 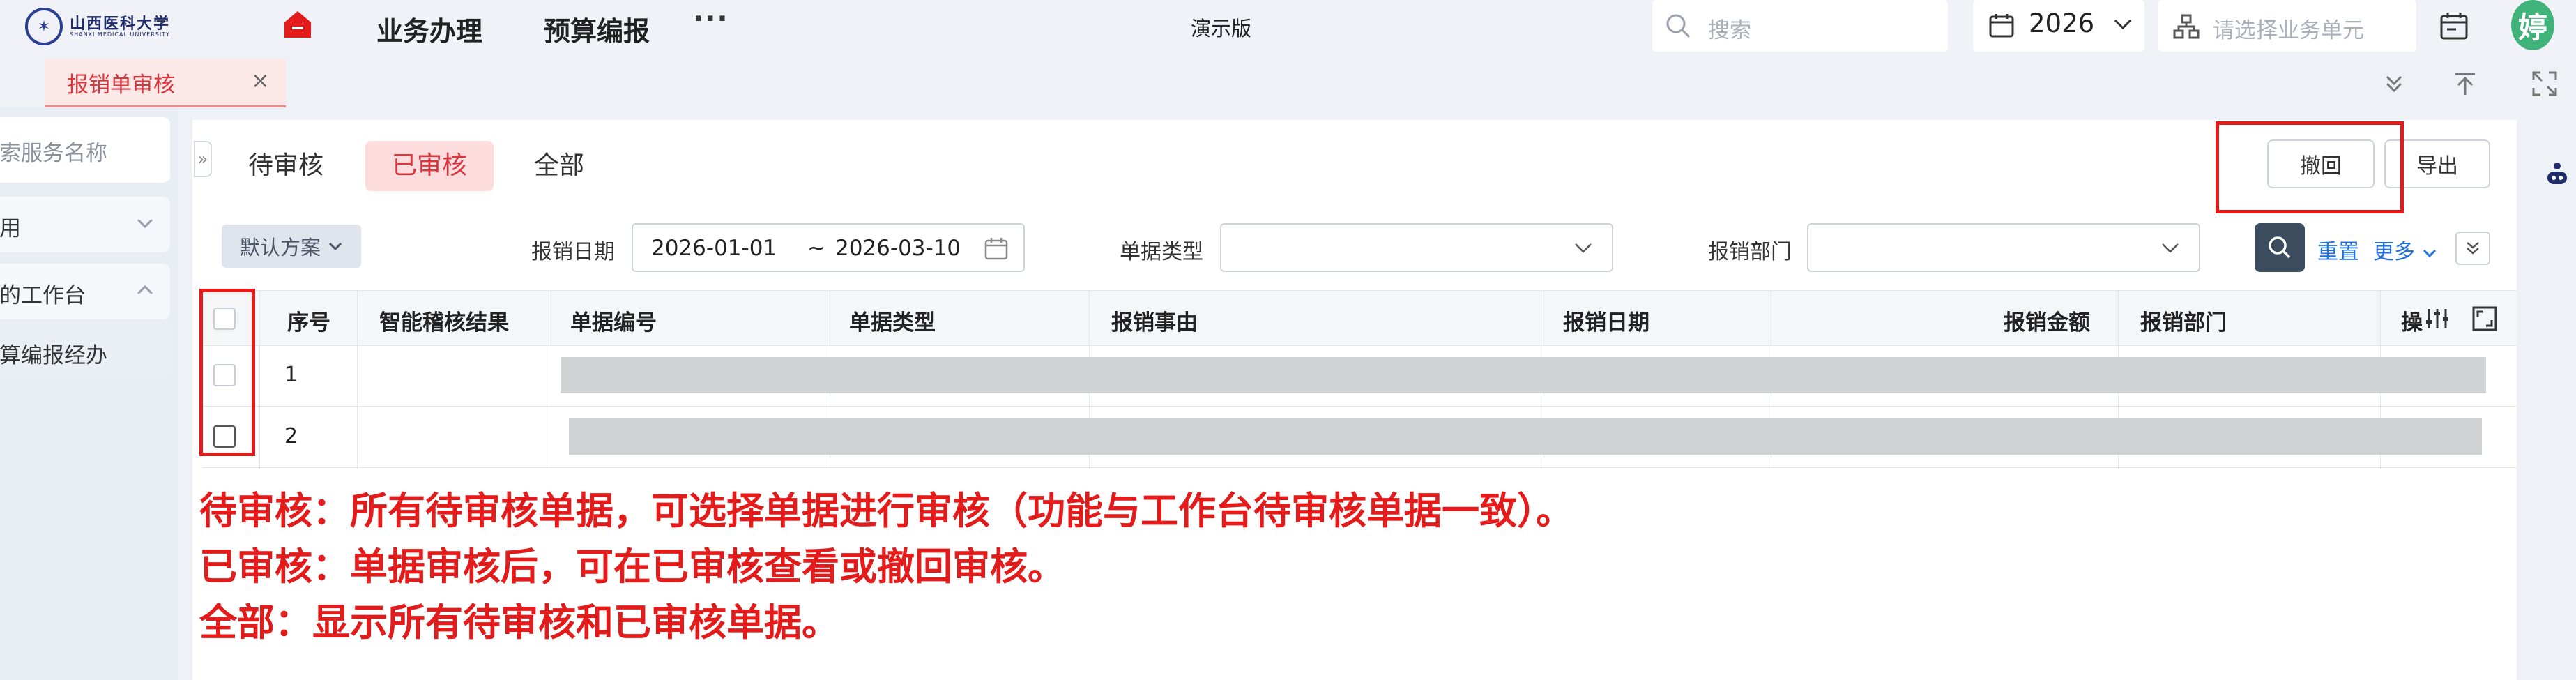 I want to click on date-range-input: 2026-01-01 ~ 2026-03-10, so click(x=829, y=247).